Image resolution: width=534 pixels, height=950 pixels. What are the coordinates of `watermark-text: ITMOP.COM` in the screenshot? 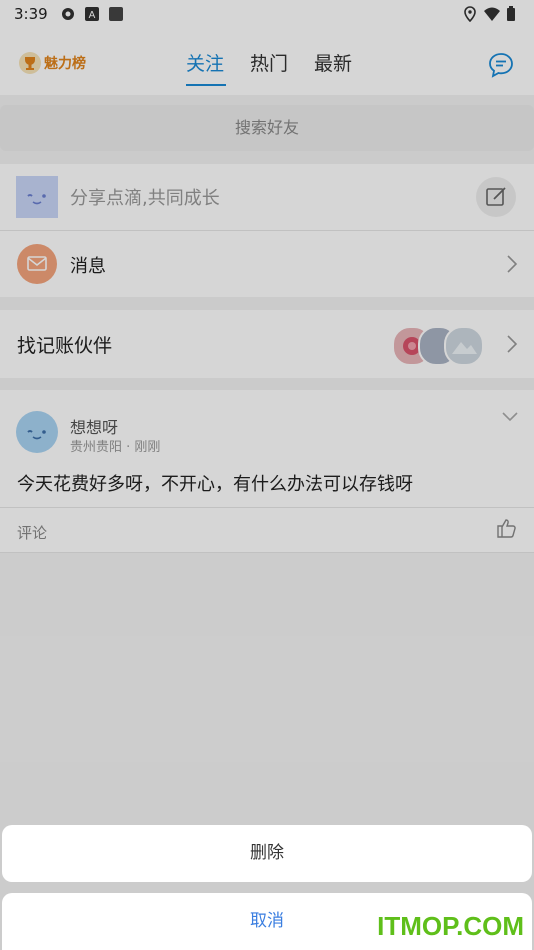 It's located at (450, 926).